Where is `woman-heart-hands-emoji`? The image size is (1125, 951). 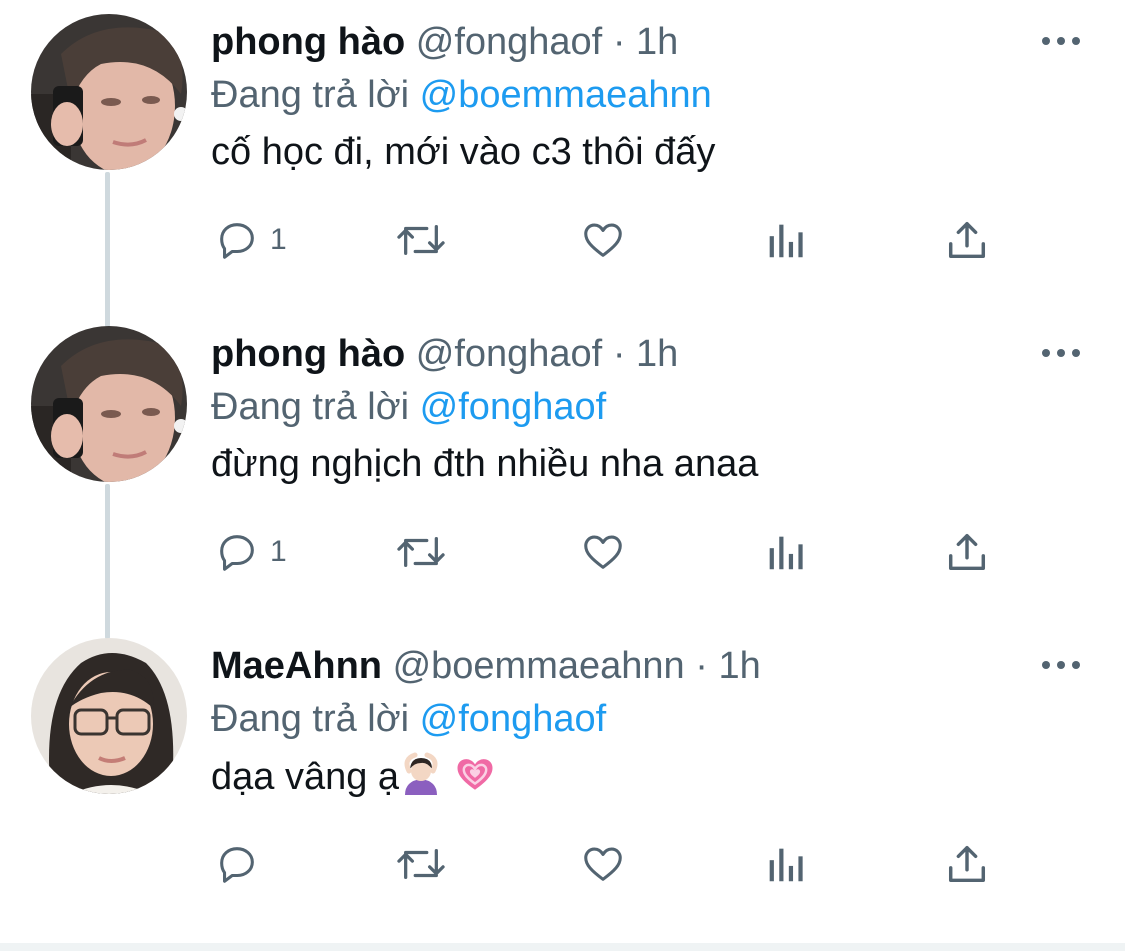 woman-heart-hands-emoji is located at coordinates (421, 779).